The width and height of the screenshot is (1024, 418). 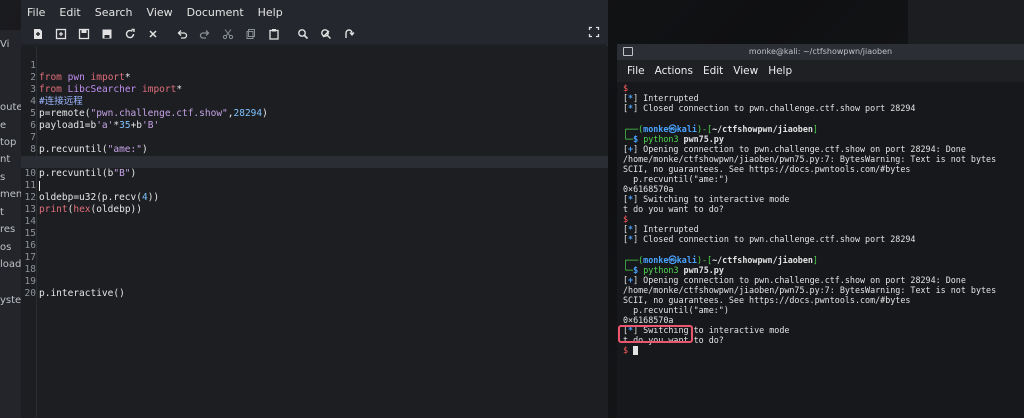 What do you see at coordinates (10, 264) in the screenshot?
I see `side-label: load` at bounding box center [10, 264].